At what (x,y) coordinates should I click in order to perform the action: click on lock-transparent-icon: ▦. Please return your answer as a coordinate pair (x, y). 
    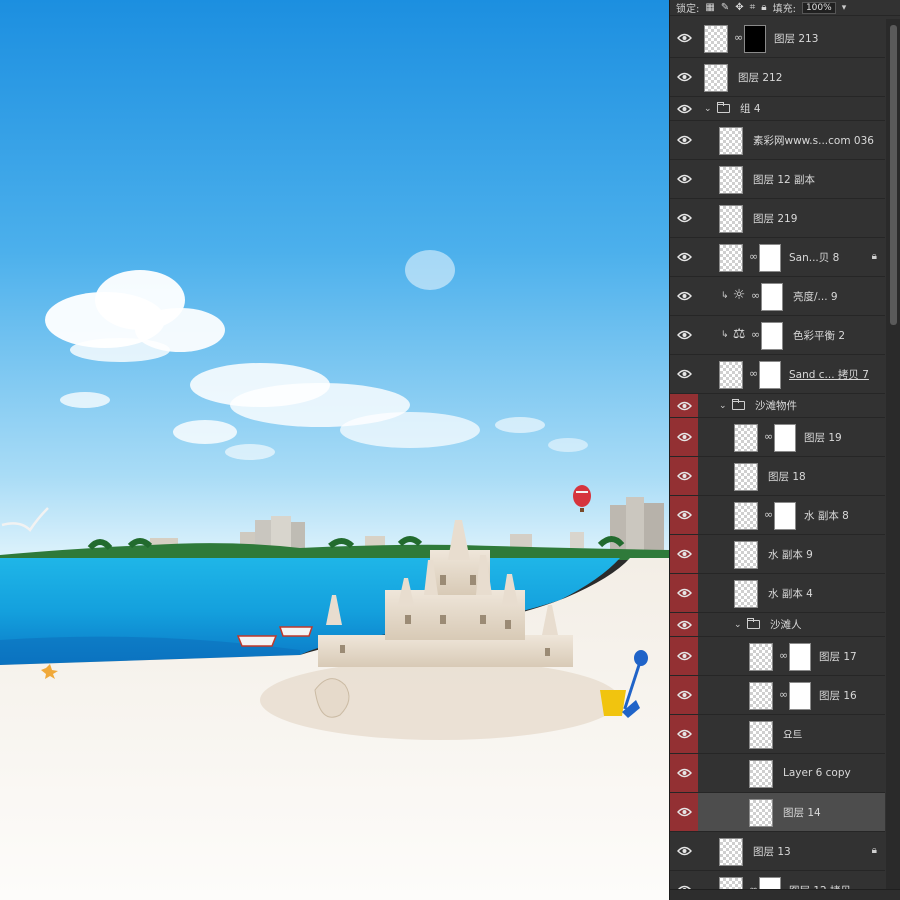
    Looking at the image, I should click on (709, 7).